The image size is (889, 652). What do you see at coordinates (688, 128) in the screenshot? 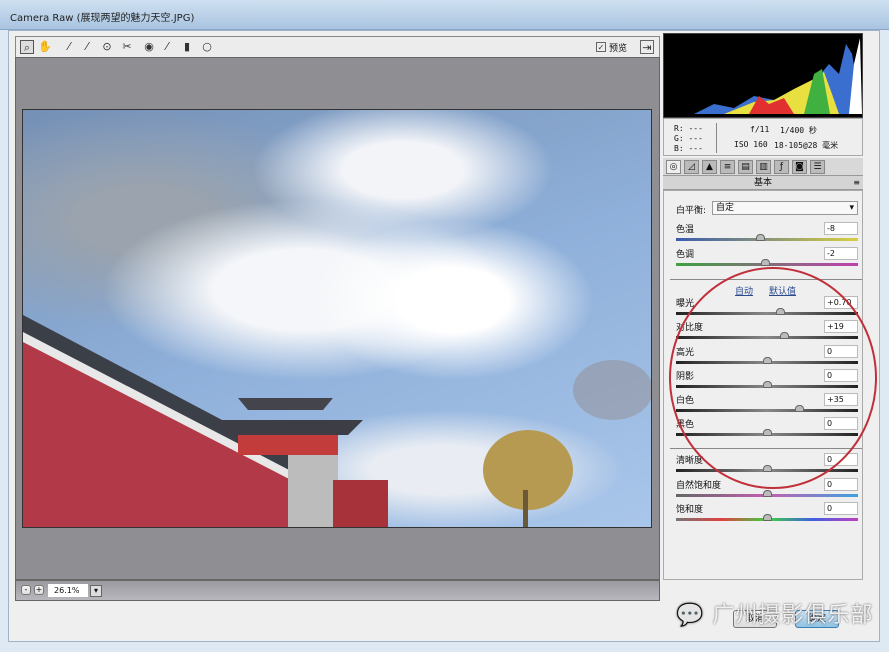
I see `r-value: R: ---` at bounding box center [688, 128].